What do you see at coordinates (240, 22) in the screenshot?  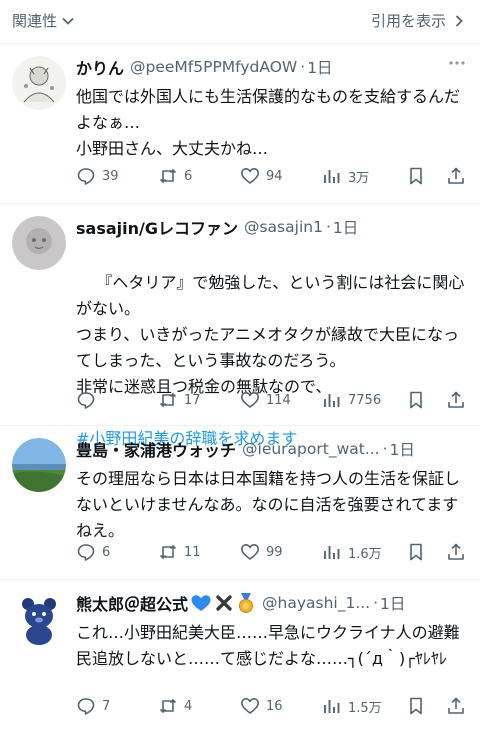 I see `replies-header: 関連性 引用を表示` at bounding box center [240, 22].